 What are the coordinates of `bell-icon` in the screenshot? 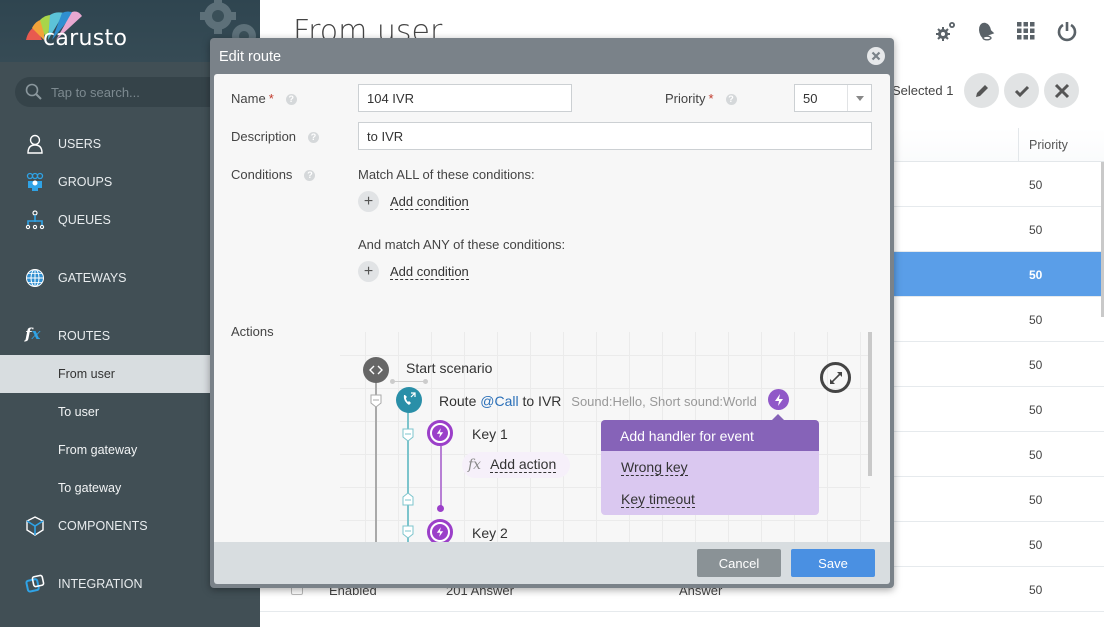 It's located at (986, 31).